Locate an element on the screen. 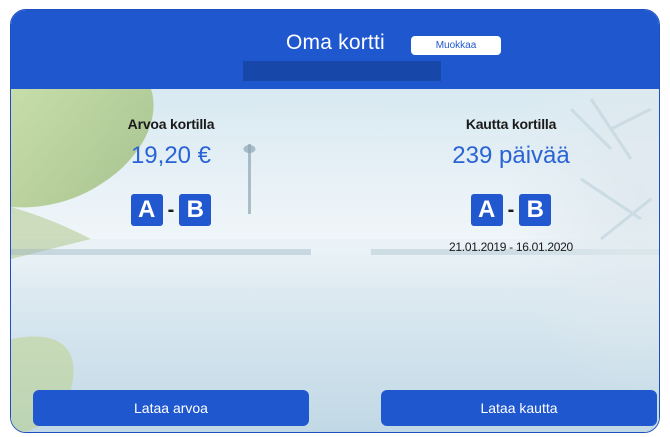  period-days: 239 päivää is located at coordinates (511, 155).